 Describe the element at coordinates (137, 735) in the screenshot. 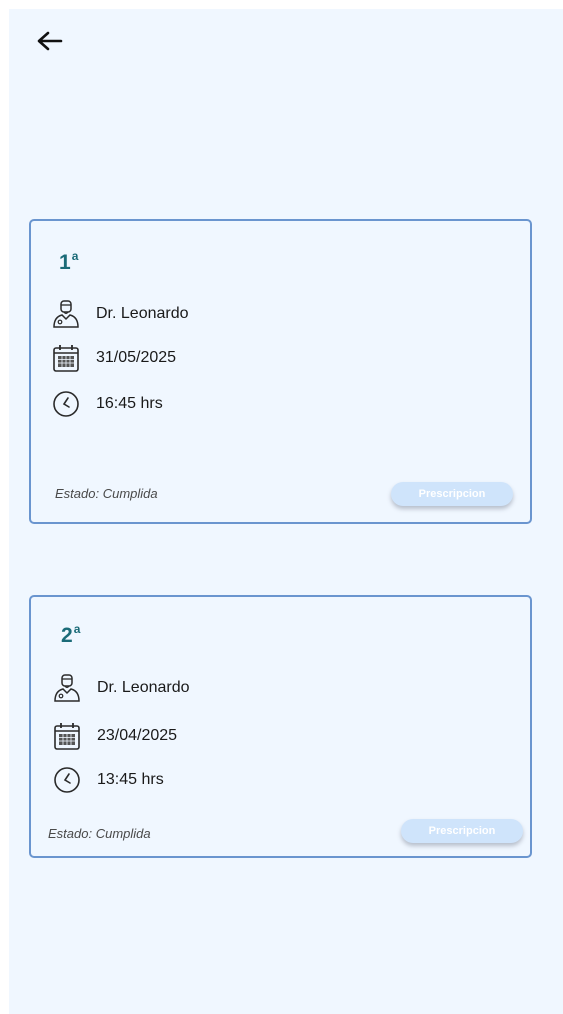

I see `appointment-date: 23/04/2025` at that location.